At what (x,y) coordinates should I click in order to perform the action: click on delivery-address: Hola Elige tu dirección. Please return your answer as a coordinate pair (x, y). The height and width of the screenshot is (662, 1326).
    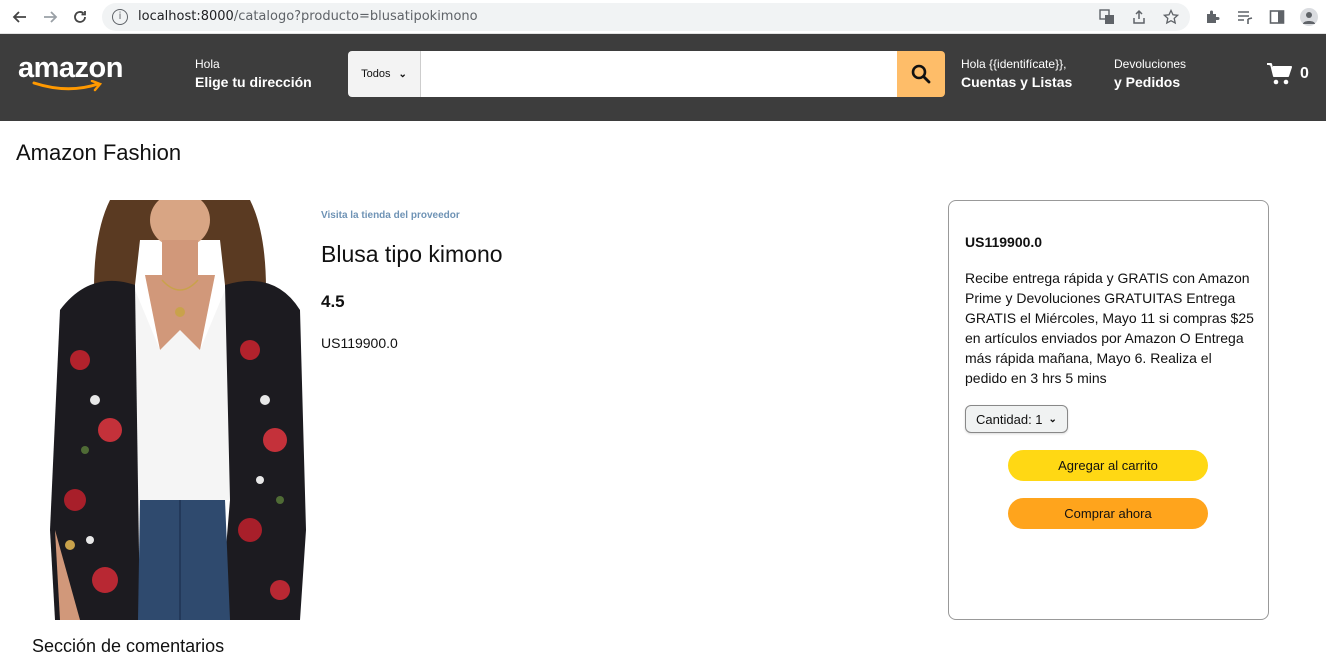
    Looking at the image, I should click on (253, 74).